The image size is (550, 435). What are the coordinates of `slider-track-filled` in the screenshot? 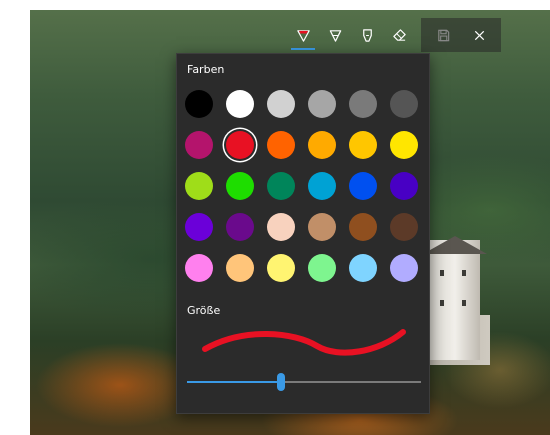 It's located at (234, 382).